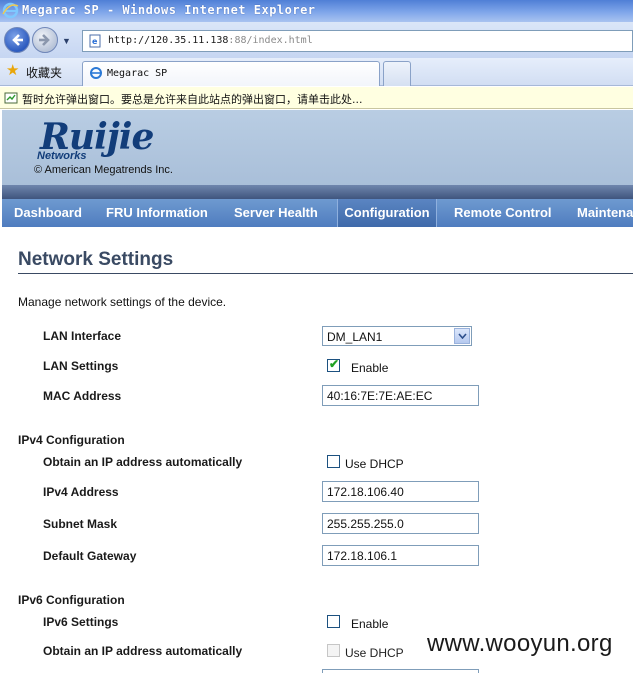 This screenshot has width=633, height=673. I want to click on favorites-button: 收藏夹, so click(44, 72).